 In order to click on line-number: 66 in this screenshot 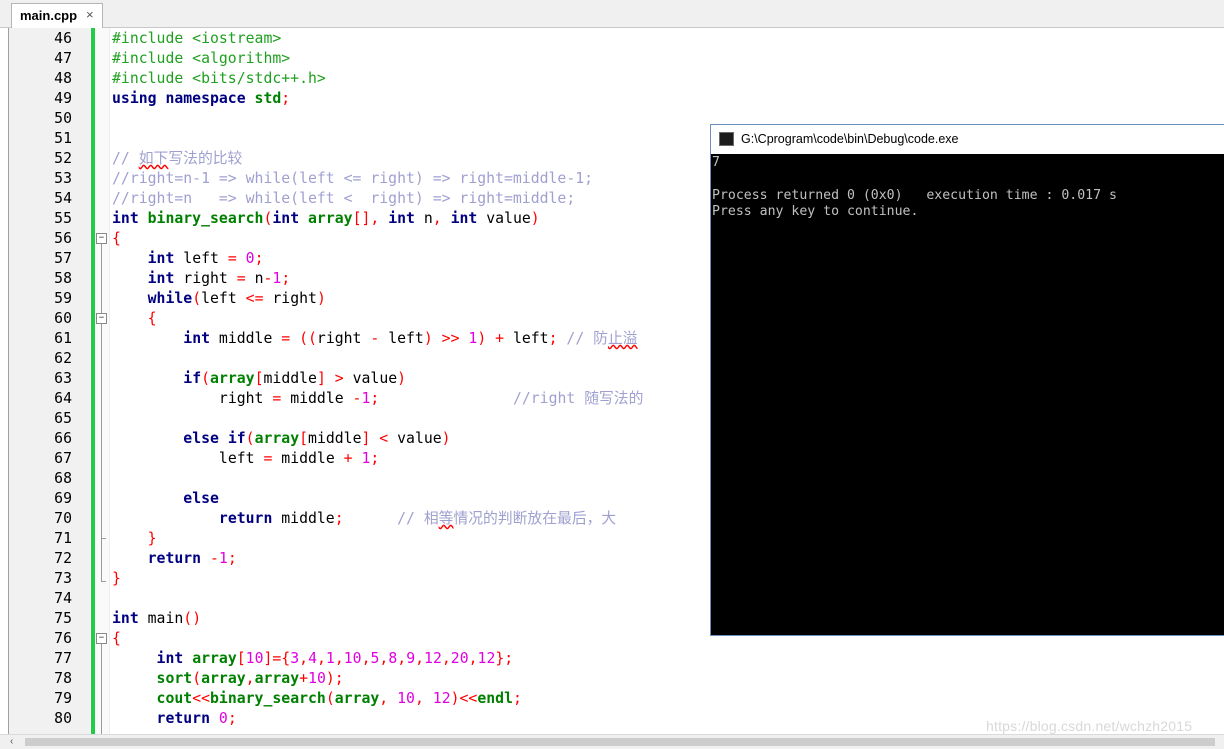, I will do `click(63, 438)`.